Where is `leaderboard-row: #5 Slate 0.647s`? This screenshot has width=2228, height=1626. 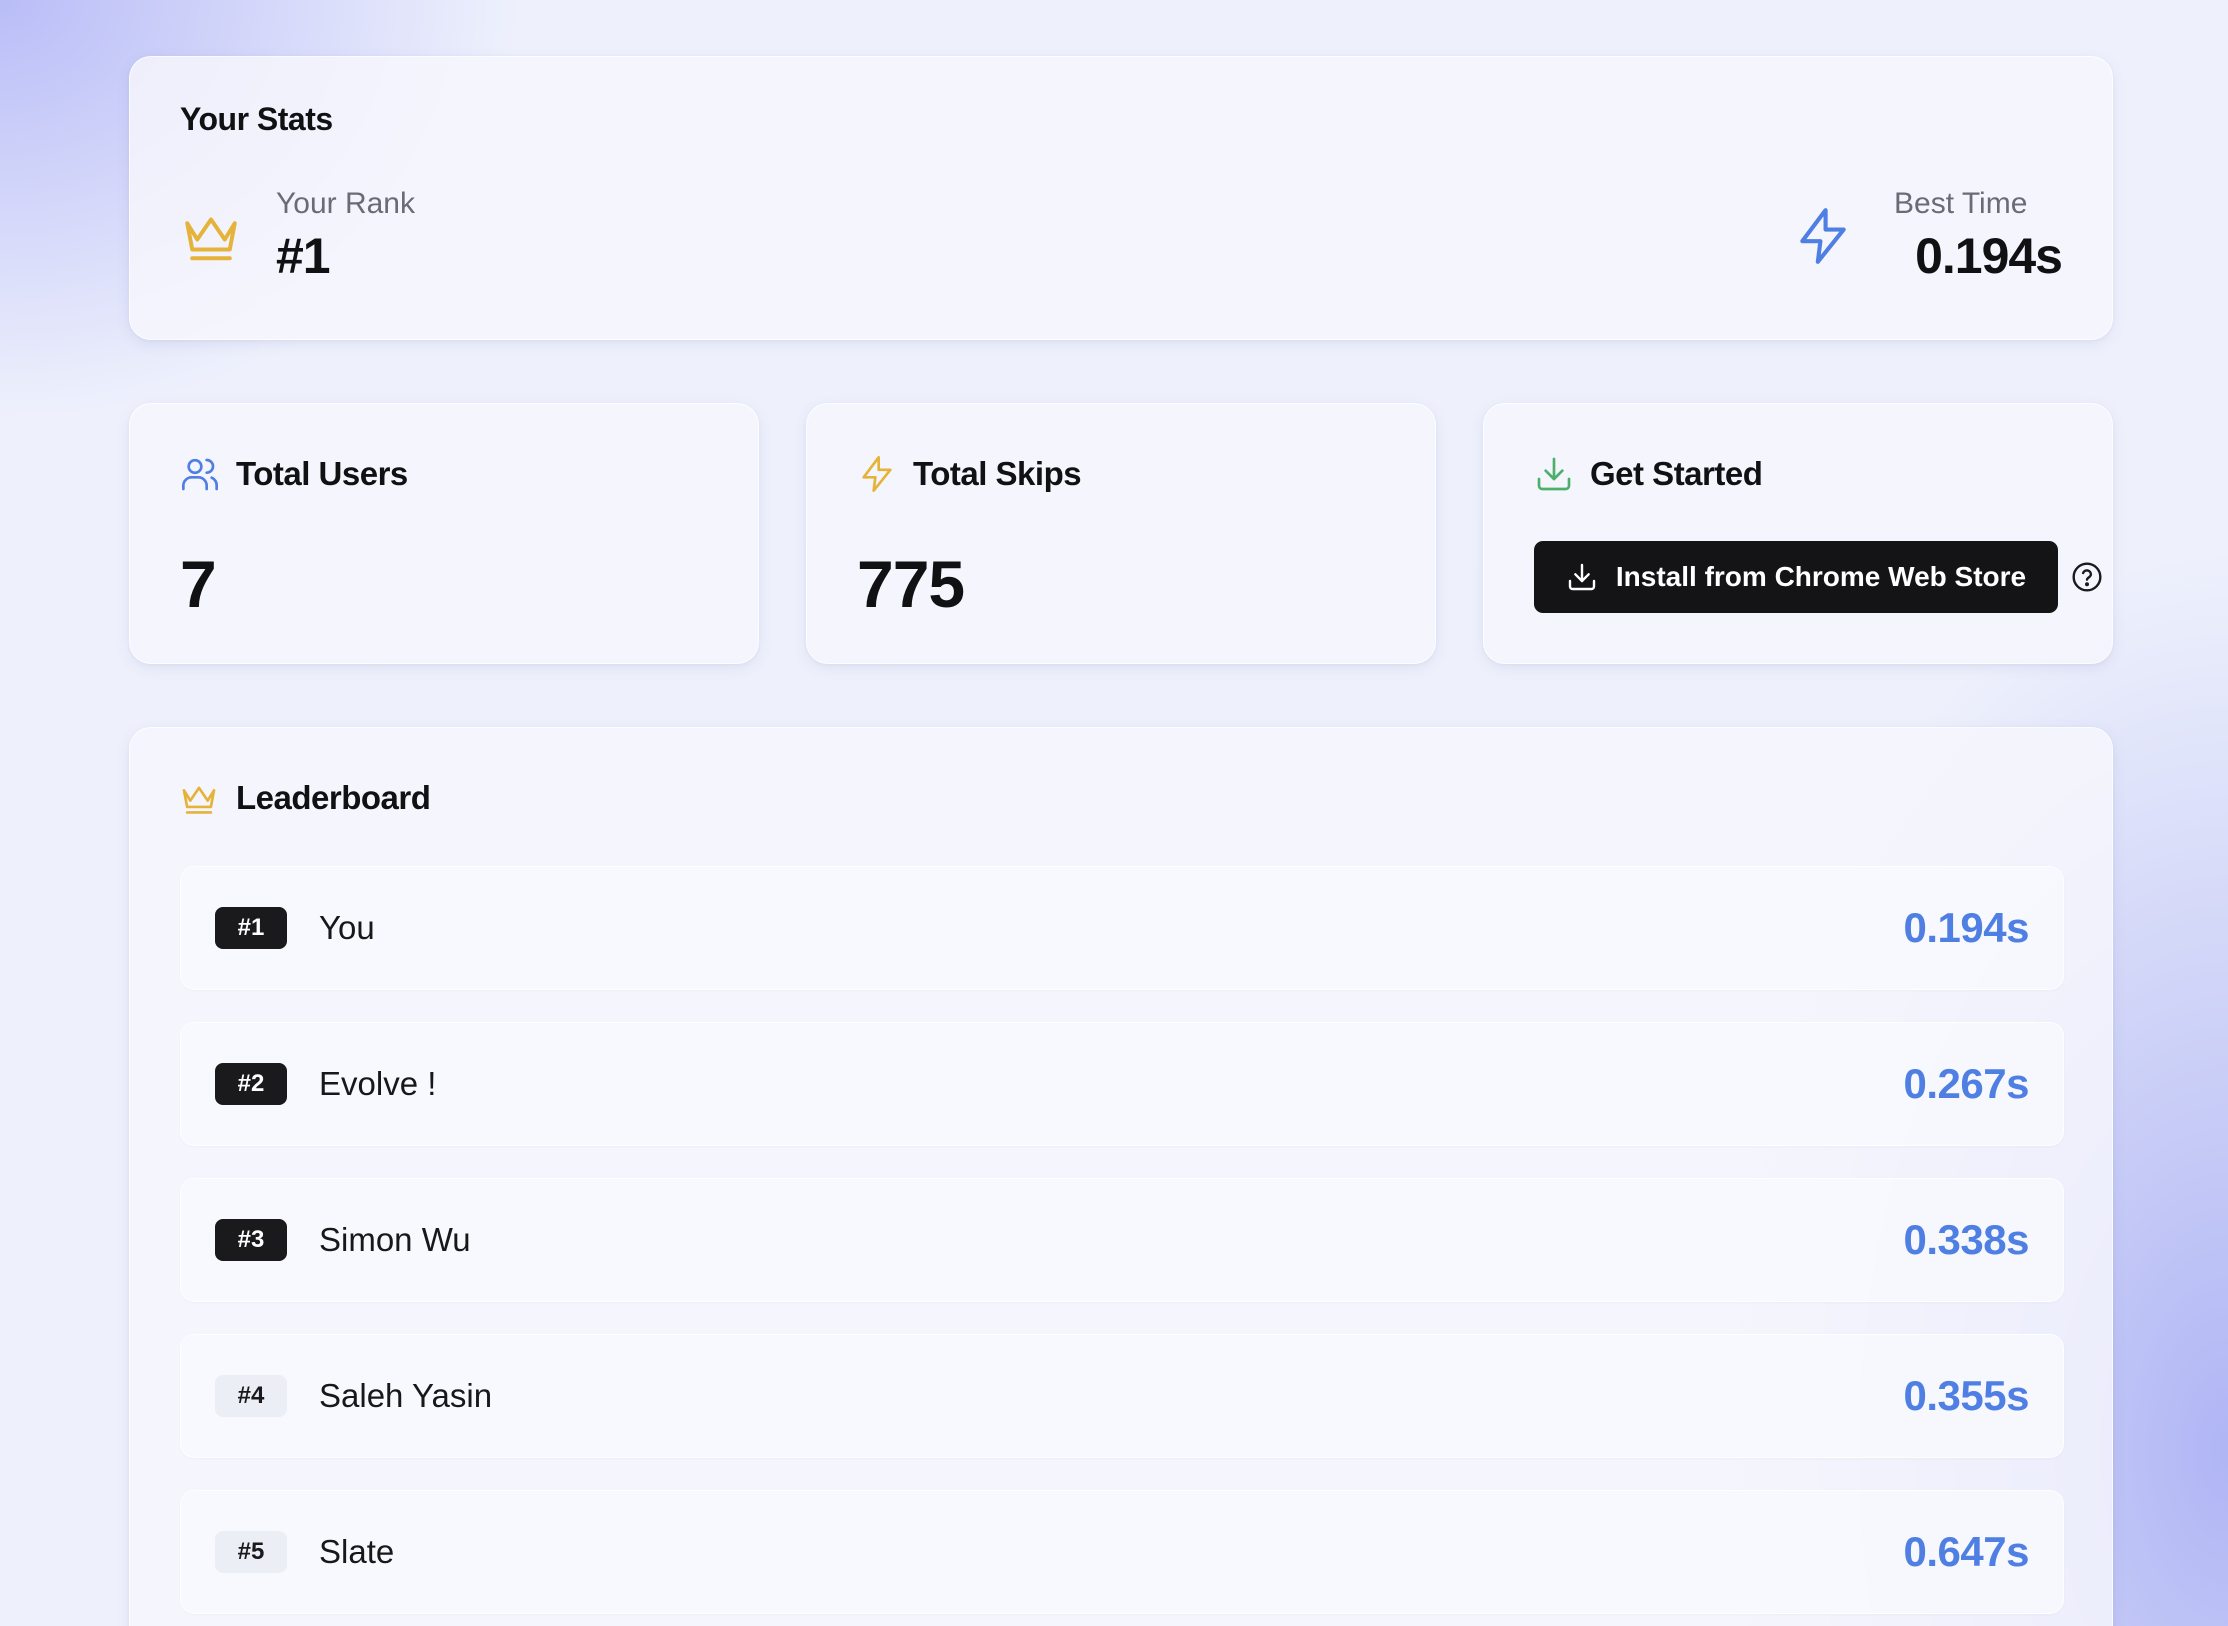 leaderboard-row: #5 Slate 0.647s is located at coordinates (1122, 1552).